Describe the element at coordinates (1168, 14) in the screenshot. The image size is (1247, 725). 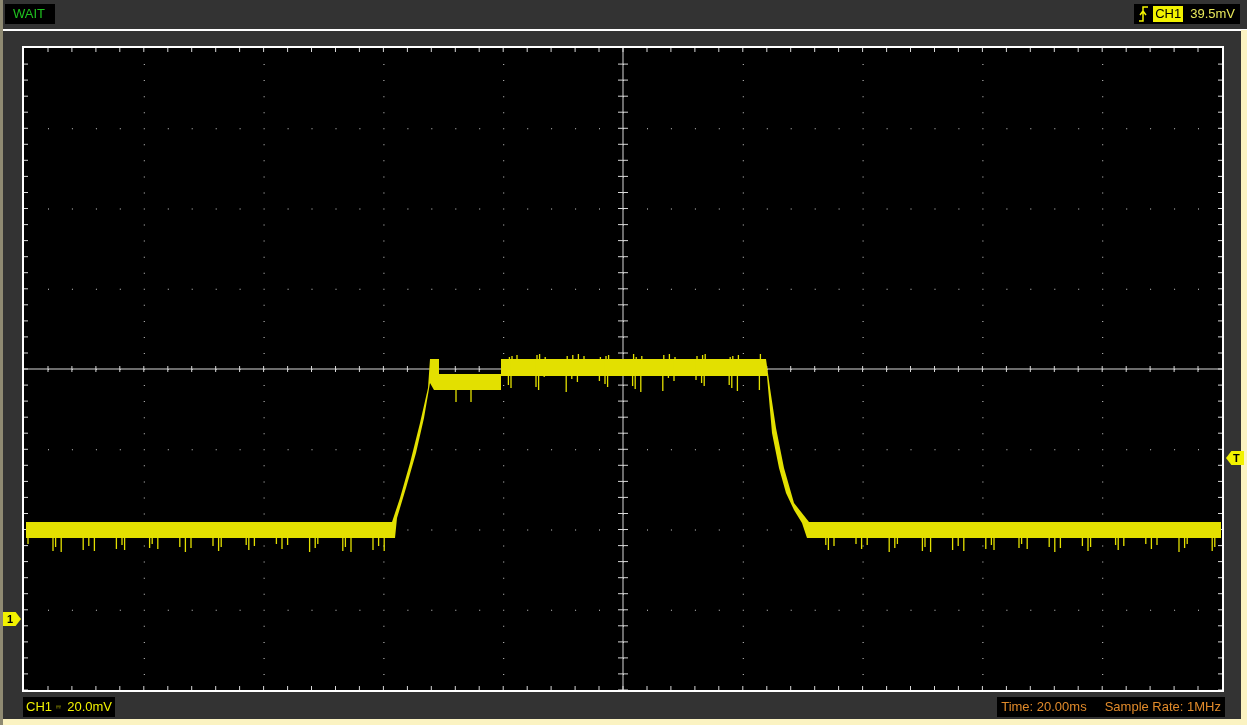
I see `trigger-channel: CH1` at that location.